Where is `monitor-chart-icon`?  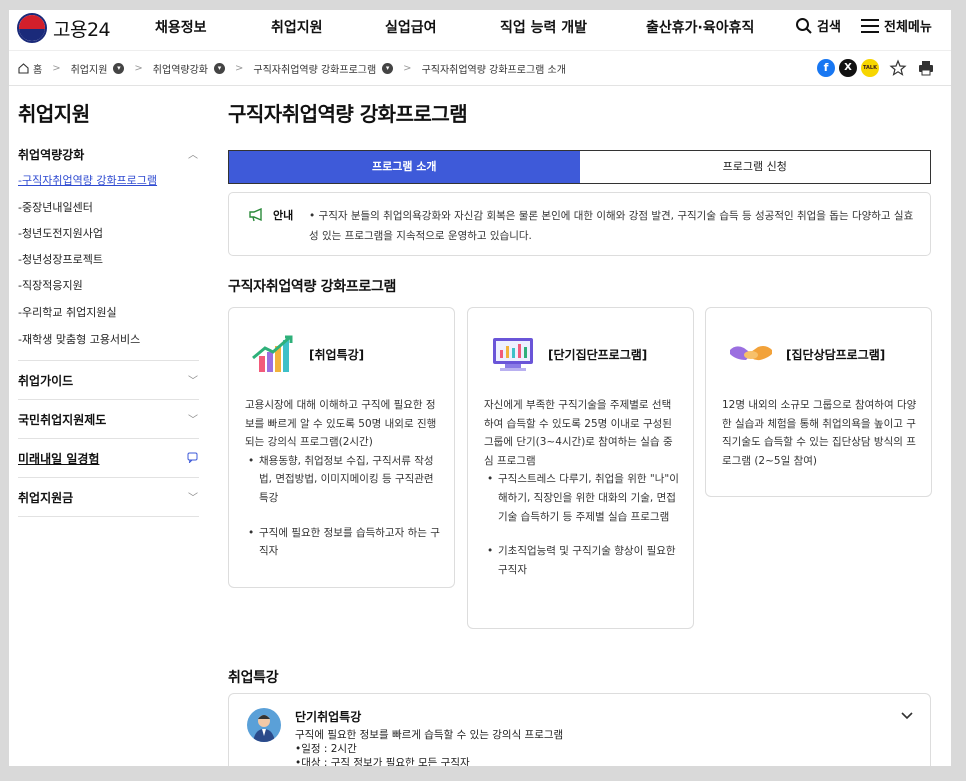 monitor-chart-icon is located at coordinates (513, 354).